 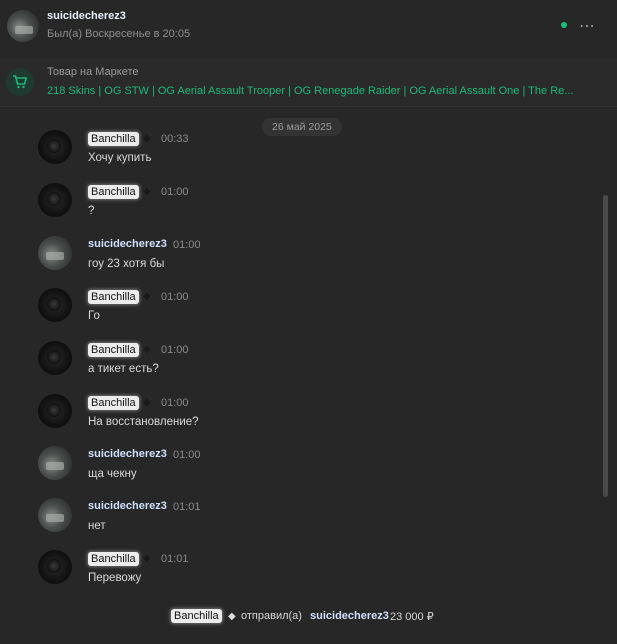 What do you see at coordinates (412, 617) in the screenshot?
I see `transfer-amount: 23 000 ₽` at bounding box center [412, 617].